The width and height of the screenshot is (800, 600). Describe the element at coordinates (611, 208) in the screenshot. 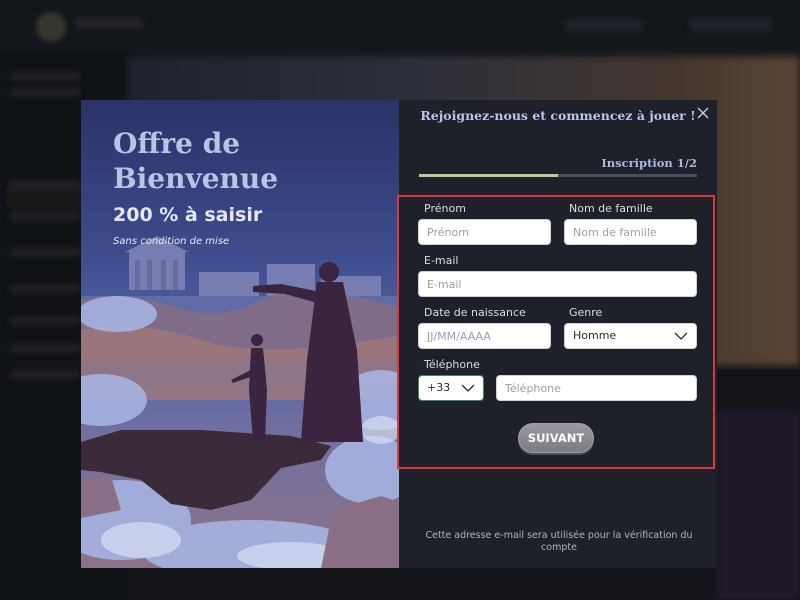

I see `last-name-label: Nom de famille` at that location.